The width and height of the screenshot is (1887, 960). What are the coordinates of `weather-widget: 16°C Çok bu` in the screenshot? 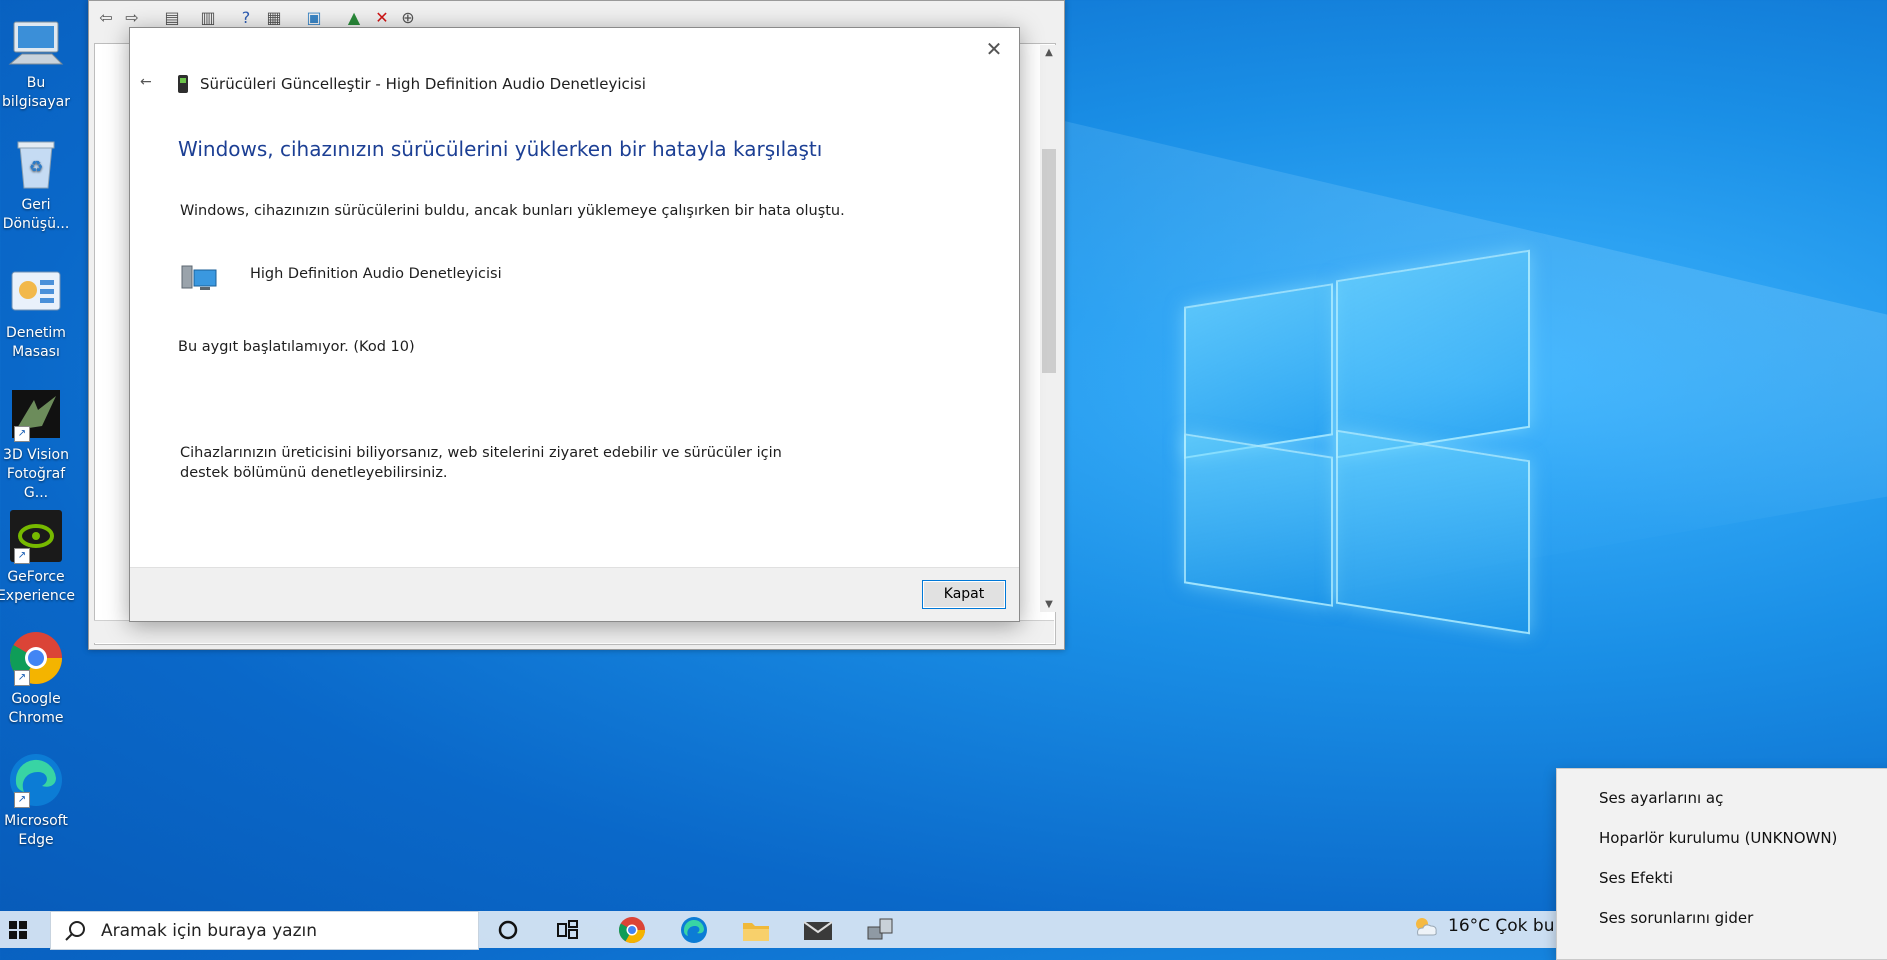 It's located at (1483, 926).